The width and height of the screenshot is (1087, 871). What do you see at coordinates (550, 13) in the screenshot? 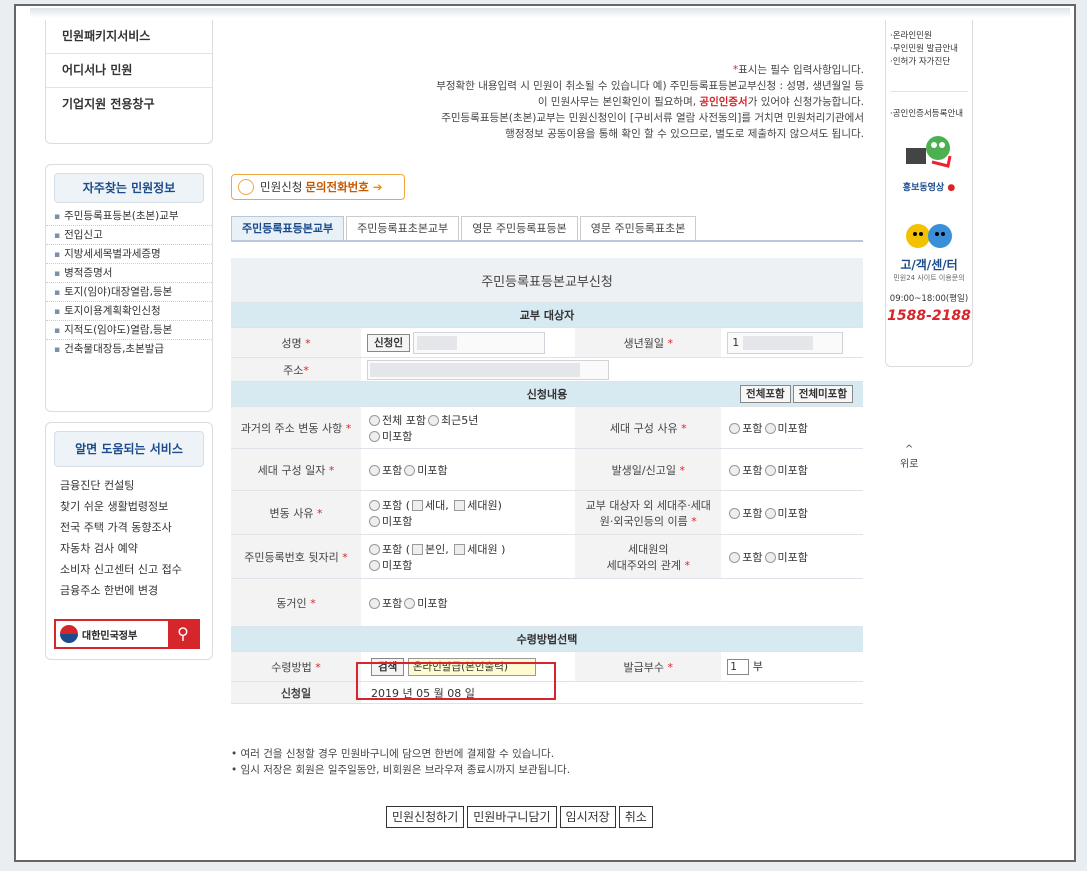
I see `top-gradient` at bounding box center [550, 13].